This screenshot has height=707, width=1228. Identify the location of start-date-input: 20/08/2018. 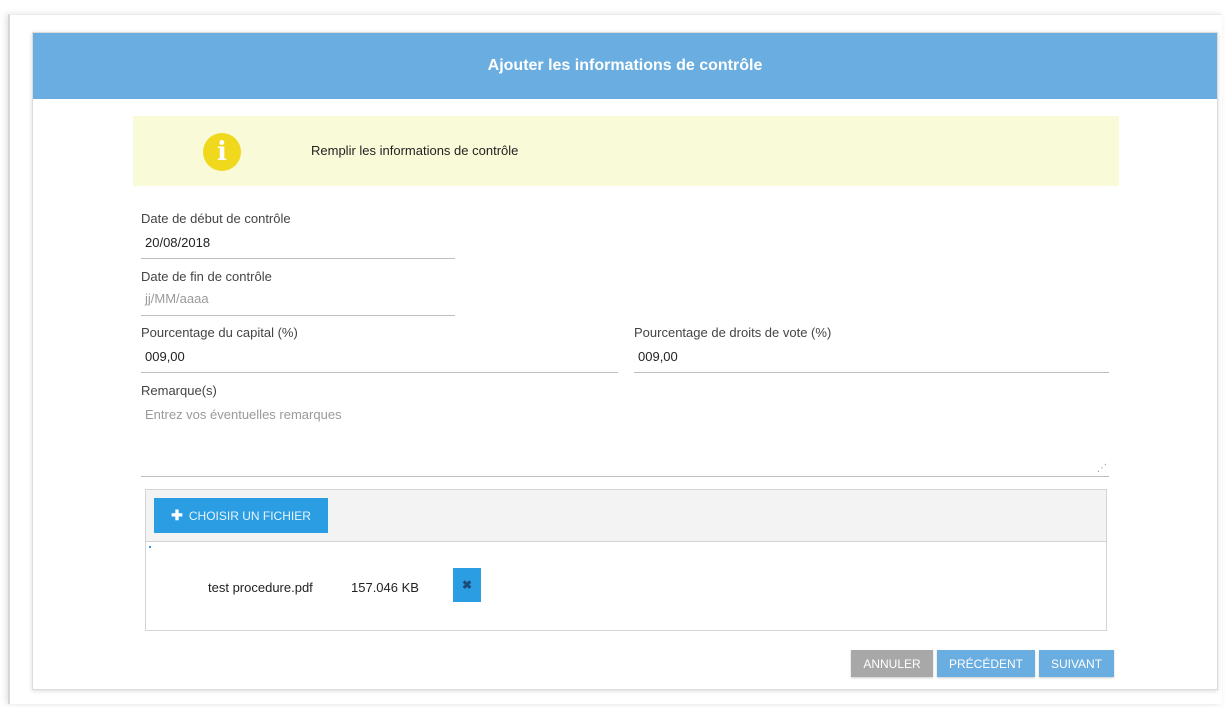
(177, 242).